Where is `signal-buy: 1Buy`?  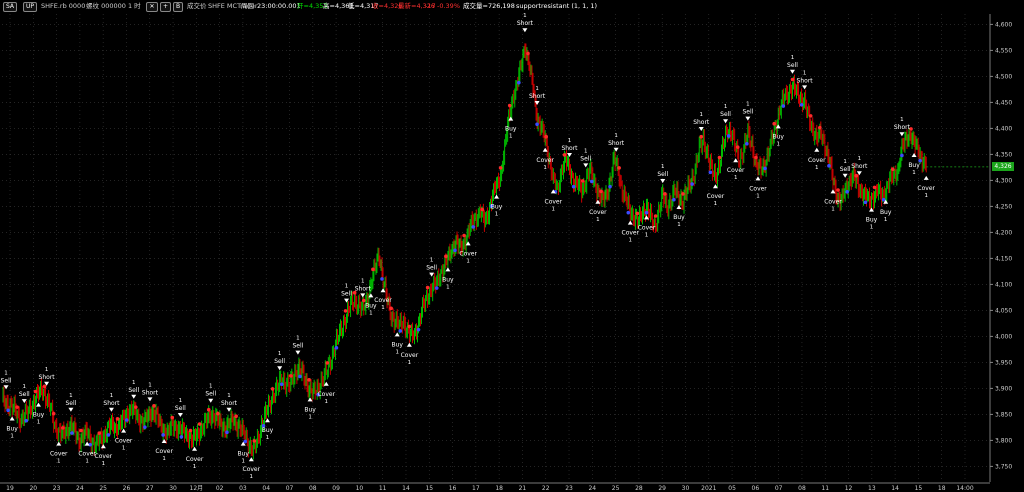
signal-buy: 1Buy is located at coordinates (12, 427).